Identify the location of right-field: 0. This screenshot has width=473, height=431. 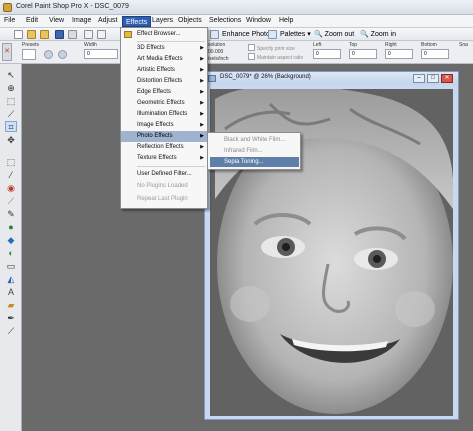
(399, 54).